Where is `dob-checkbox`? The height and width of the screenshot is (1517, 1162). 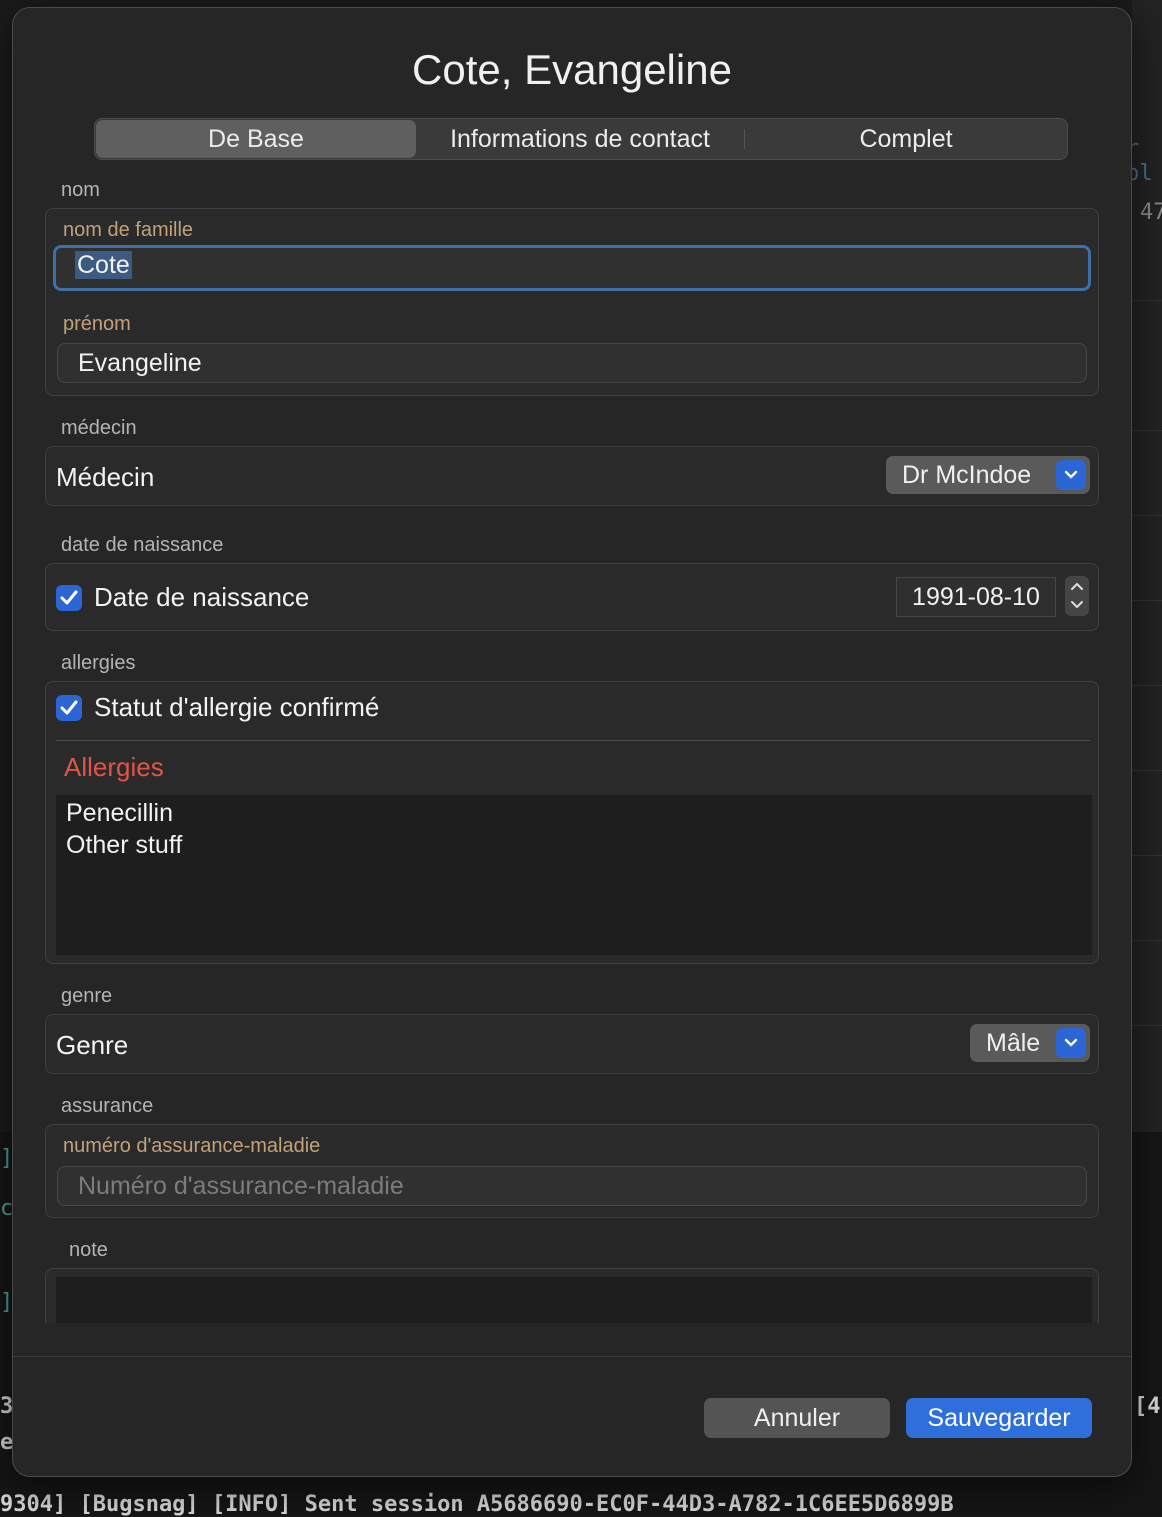 dob-checkbox is located at coordinates (69, 598).